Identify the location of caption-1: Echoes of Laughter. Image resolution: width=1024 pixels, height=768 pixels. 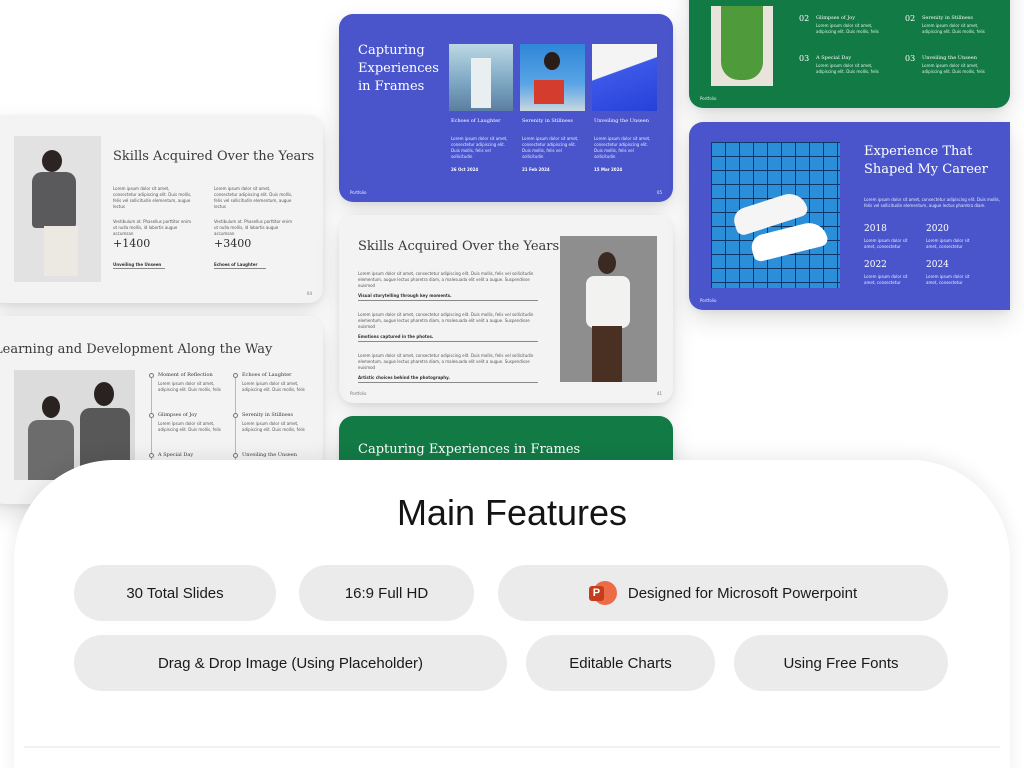
(476, 121).